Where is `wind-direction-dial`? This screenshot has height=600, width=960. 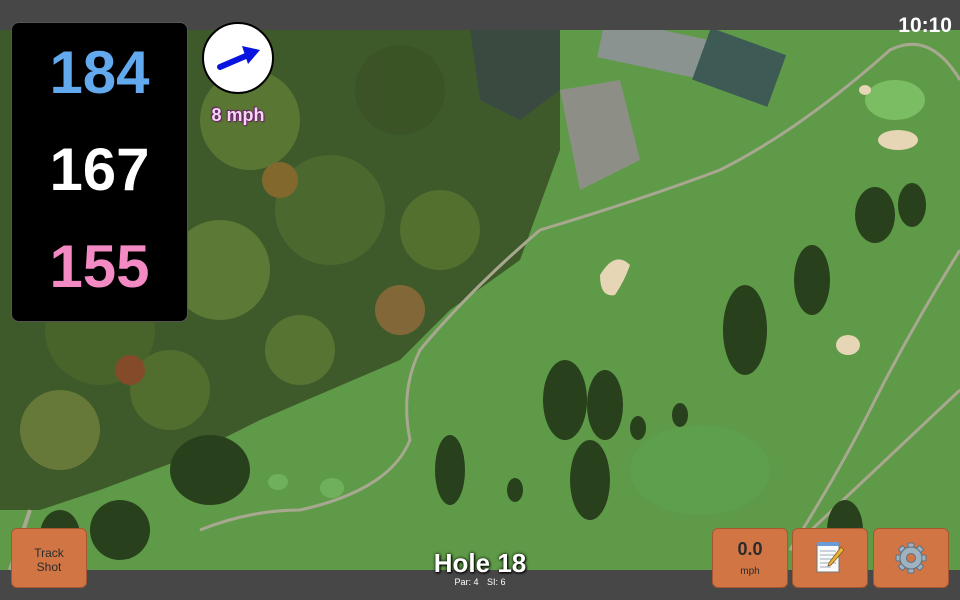 wind-direction-dial is located at coordinates (238, 58).